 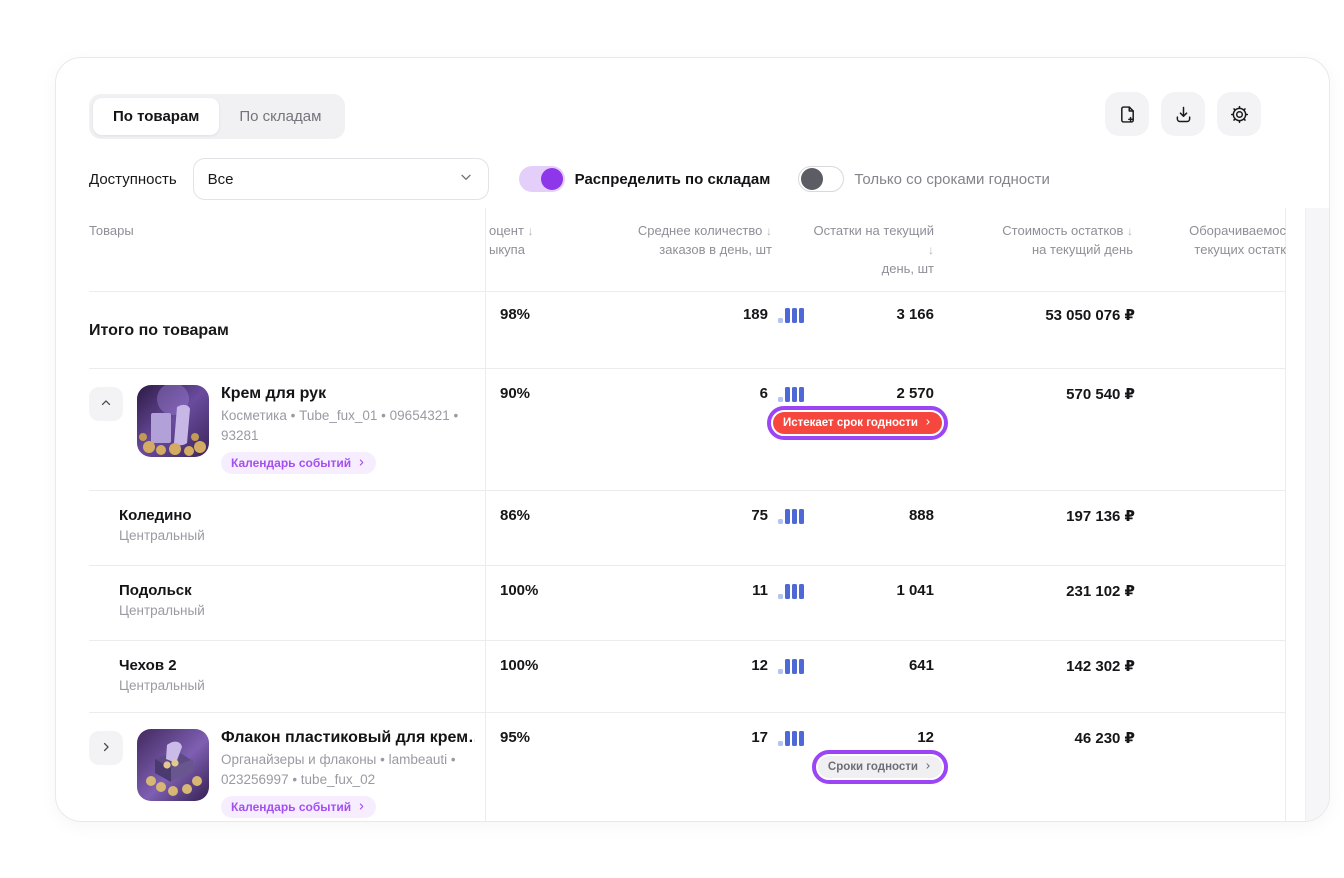 I want to click on create-report-button, so click(x=1127, y=114).